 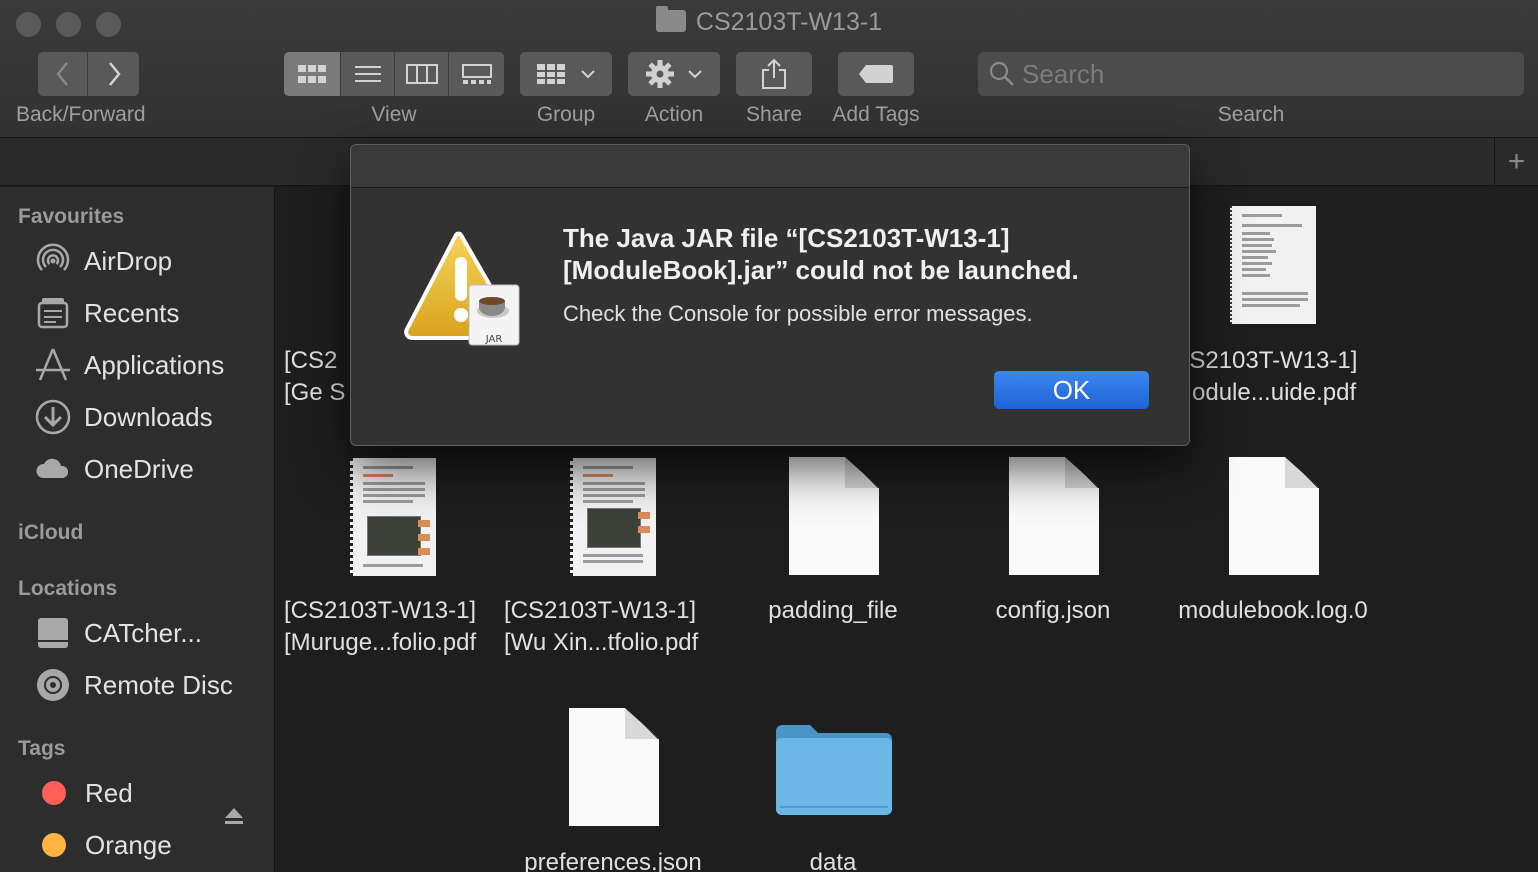 I want to click on view-columns-button, so click(x=422, y=74).